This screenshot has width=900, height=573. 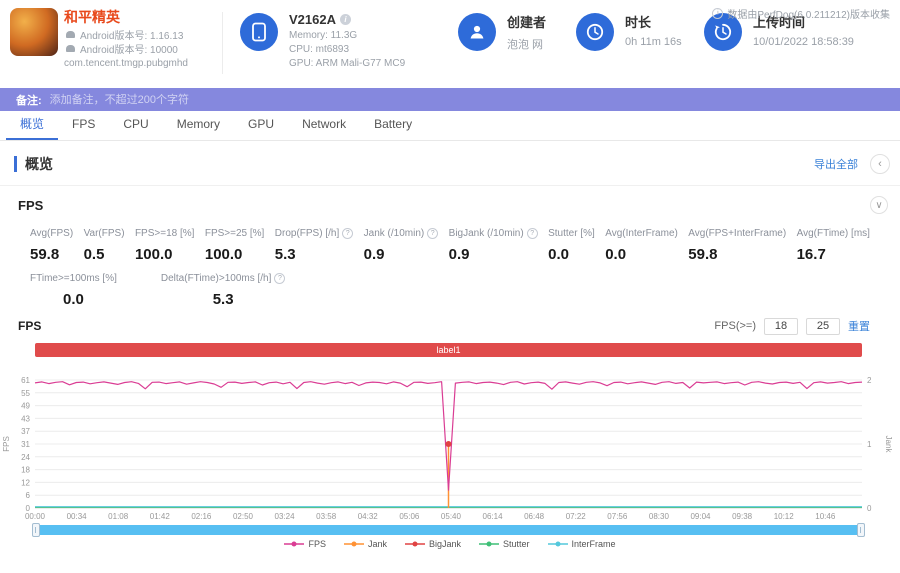 I want to click on note-input, so click(x=209, y=99).